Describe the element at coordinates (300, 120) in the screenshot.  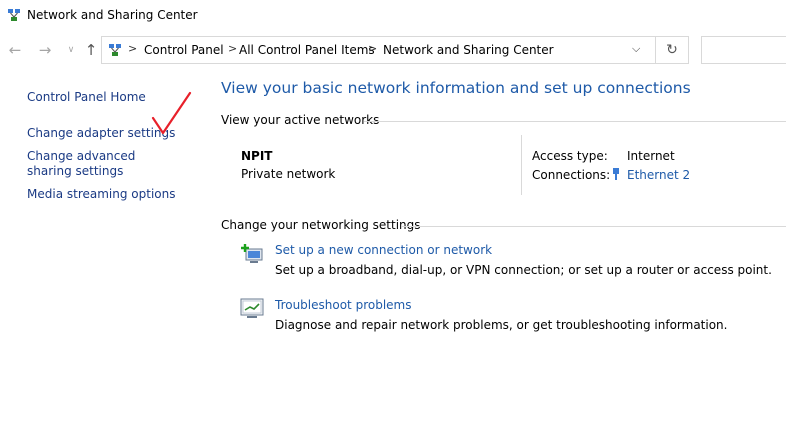
I see `active-networks-heading: View your active networks` at that location.